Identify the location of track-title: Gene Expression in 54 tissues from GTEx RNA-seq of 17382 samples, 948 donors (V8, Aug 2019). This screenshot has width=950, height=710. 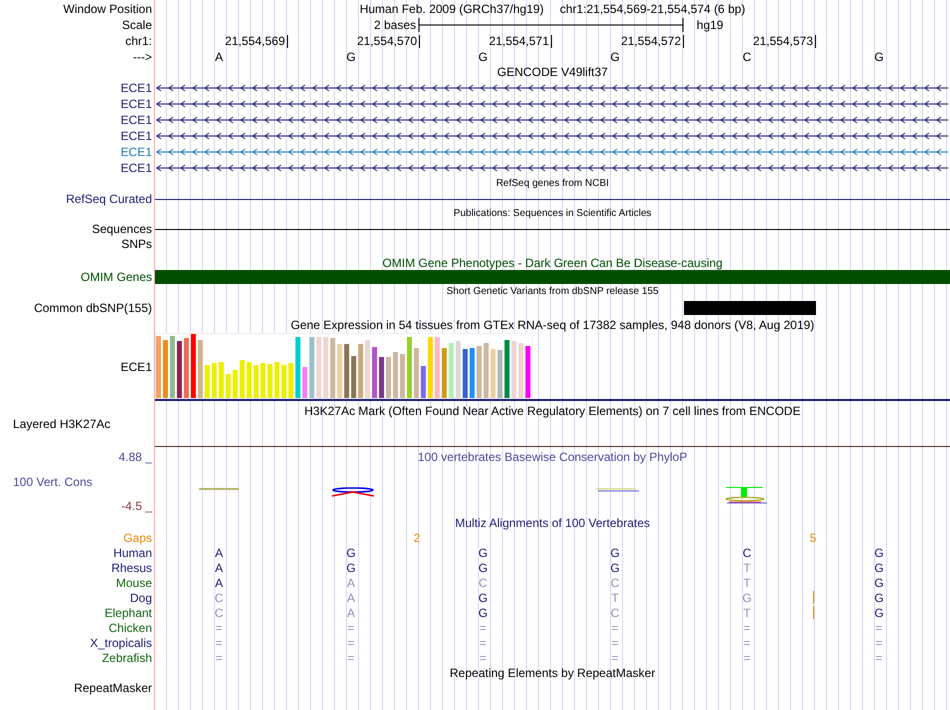
(552, 325).